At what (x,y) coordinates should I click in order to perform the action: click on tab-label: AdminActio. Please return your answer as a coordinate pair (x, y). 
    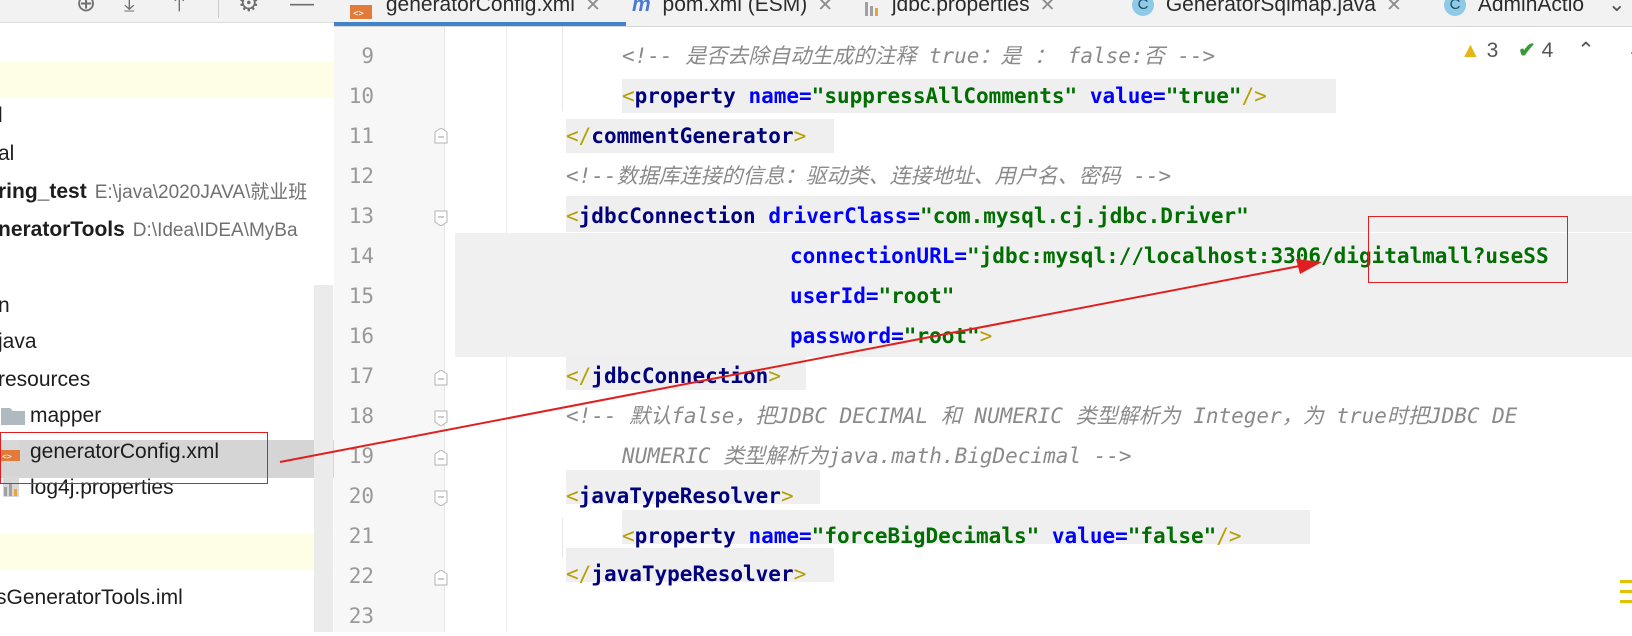
    Looking at the image, I should click on (1531, 8).